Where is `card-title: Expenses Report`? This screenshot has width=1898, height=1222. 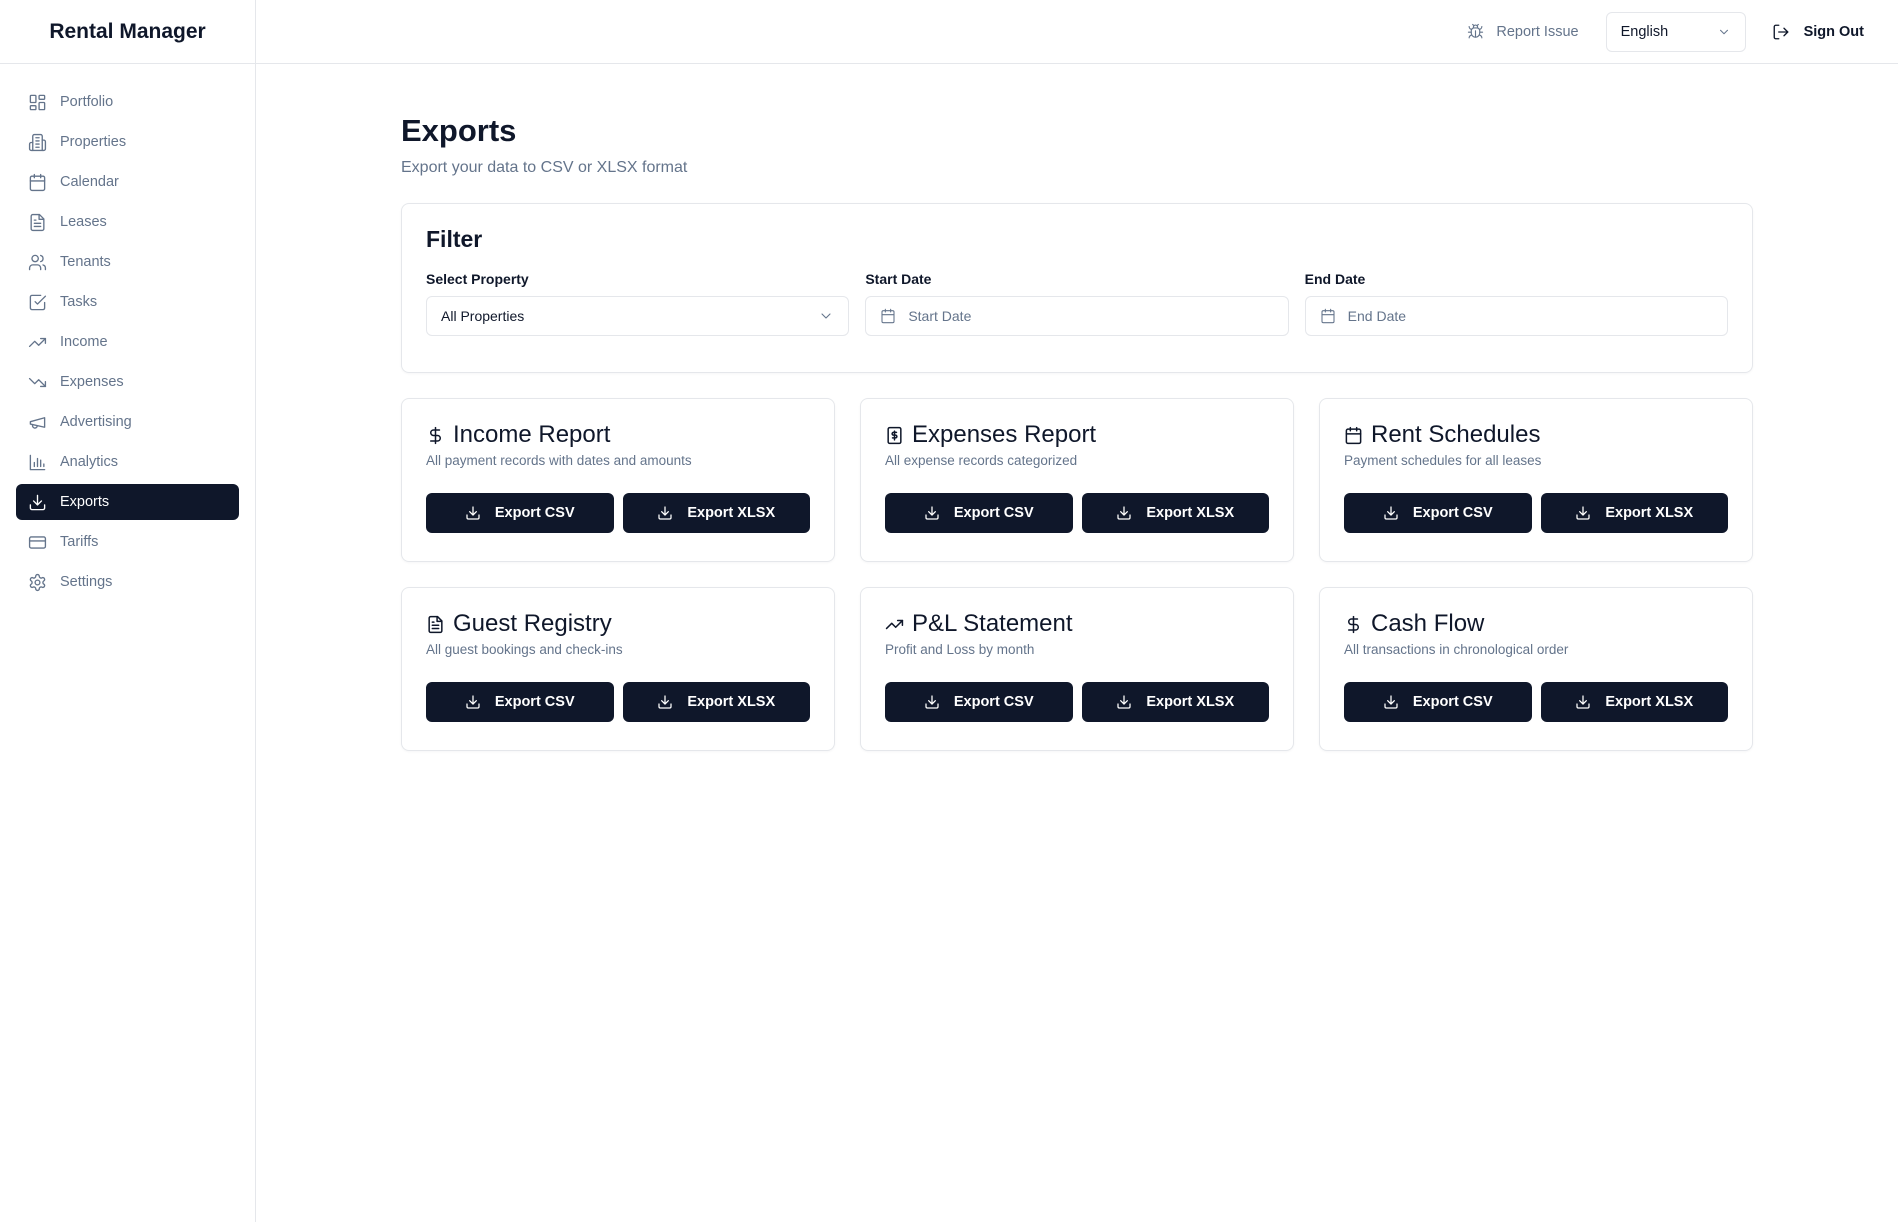 card-title: Expenses Report is located at coordinates (1004, 434).